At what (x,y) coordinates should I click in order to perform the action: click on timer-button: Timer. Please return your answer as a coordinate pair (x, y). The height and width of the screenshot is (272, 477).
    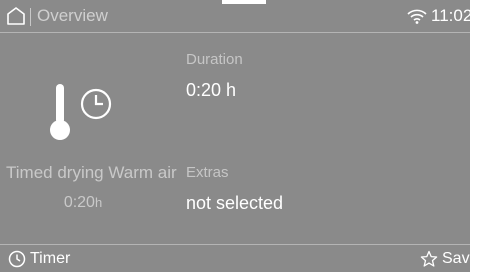
    Looking at the image, I should click on (39, 259).